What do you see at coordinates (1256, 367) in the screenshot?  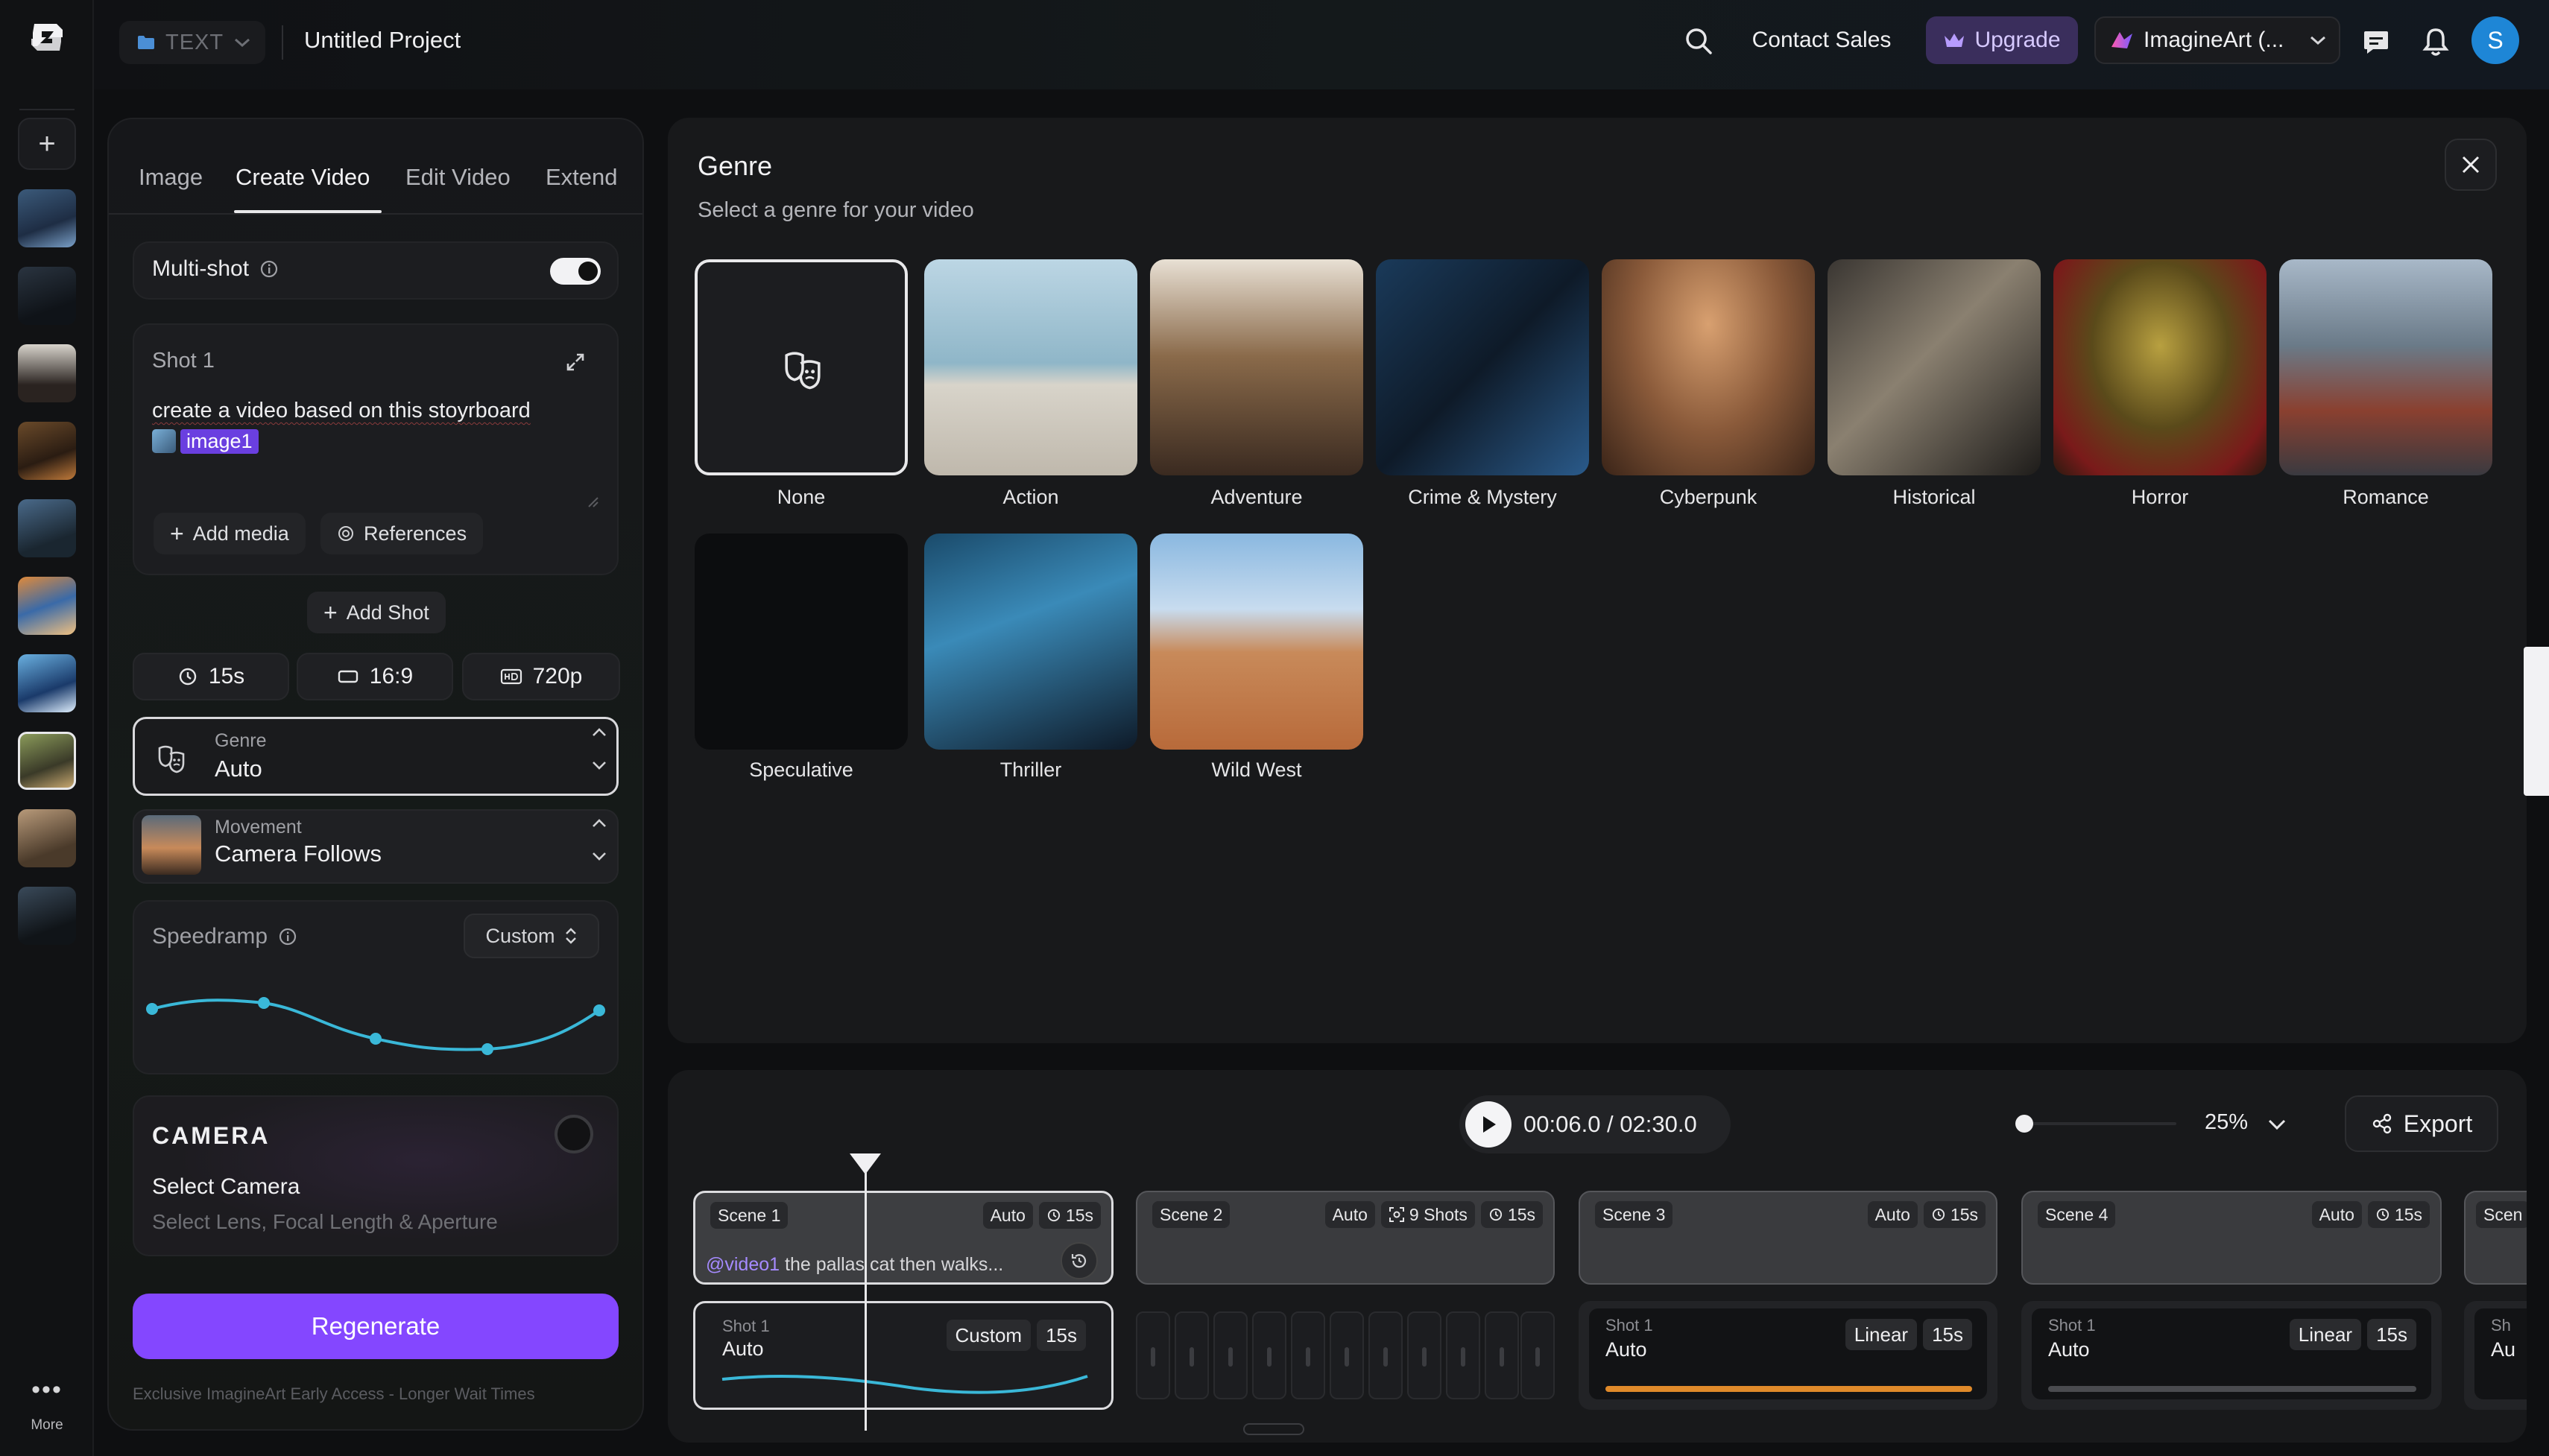 I see `genre-tile-adventure` at bounding box center [1256, 367].